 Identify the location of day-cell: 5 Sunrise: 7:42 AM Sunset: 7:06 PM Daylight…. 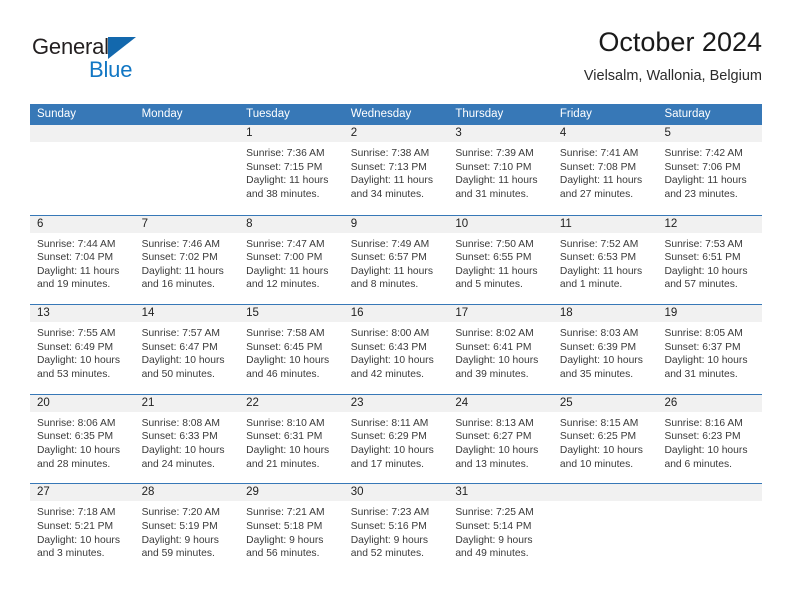
(710, 170).